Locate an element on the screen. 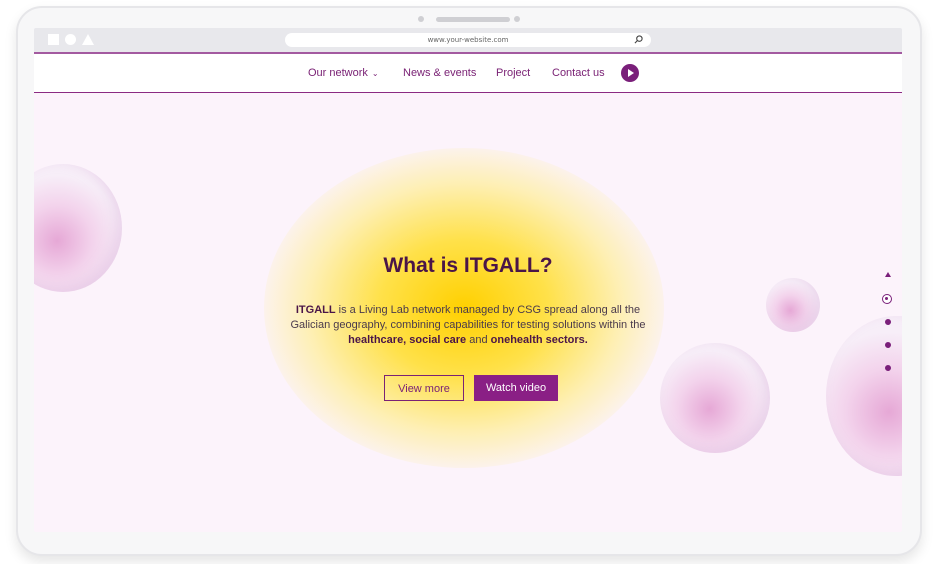 Image resolution: width=936 pixels, height=564 pixels. desc-text-2: and is located at coordinates (478, 340).